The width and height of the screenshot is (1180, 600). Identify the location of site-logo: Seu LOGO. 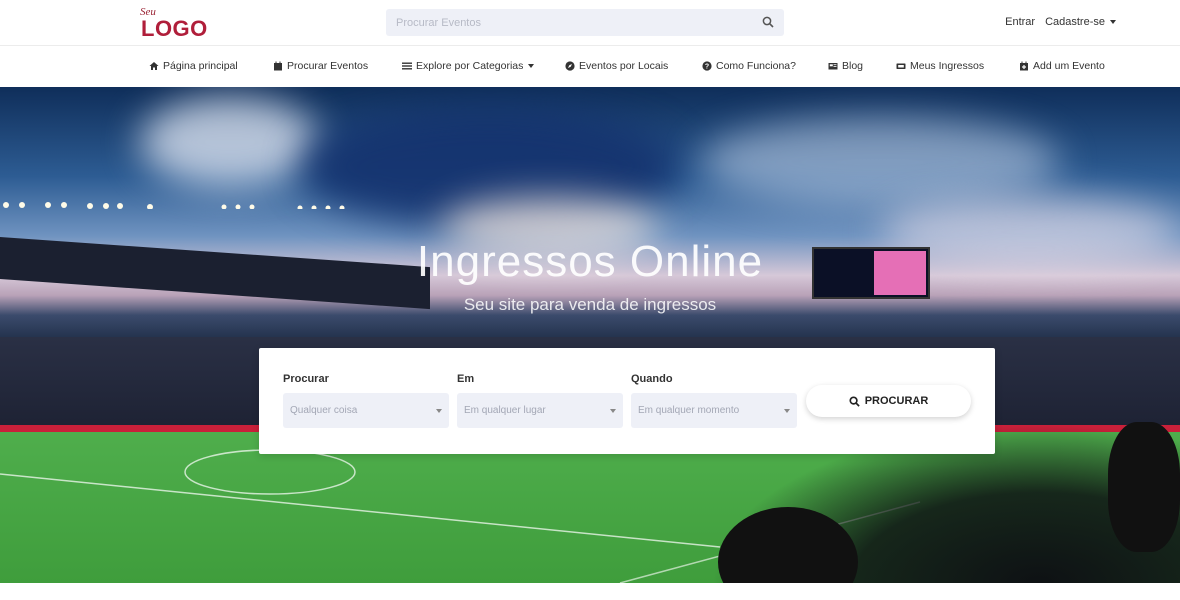
(175, 23).